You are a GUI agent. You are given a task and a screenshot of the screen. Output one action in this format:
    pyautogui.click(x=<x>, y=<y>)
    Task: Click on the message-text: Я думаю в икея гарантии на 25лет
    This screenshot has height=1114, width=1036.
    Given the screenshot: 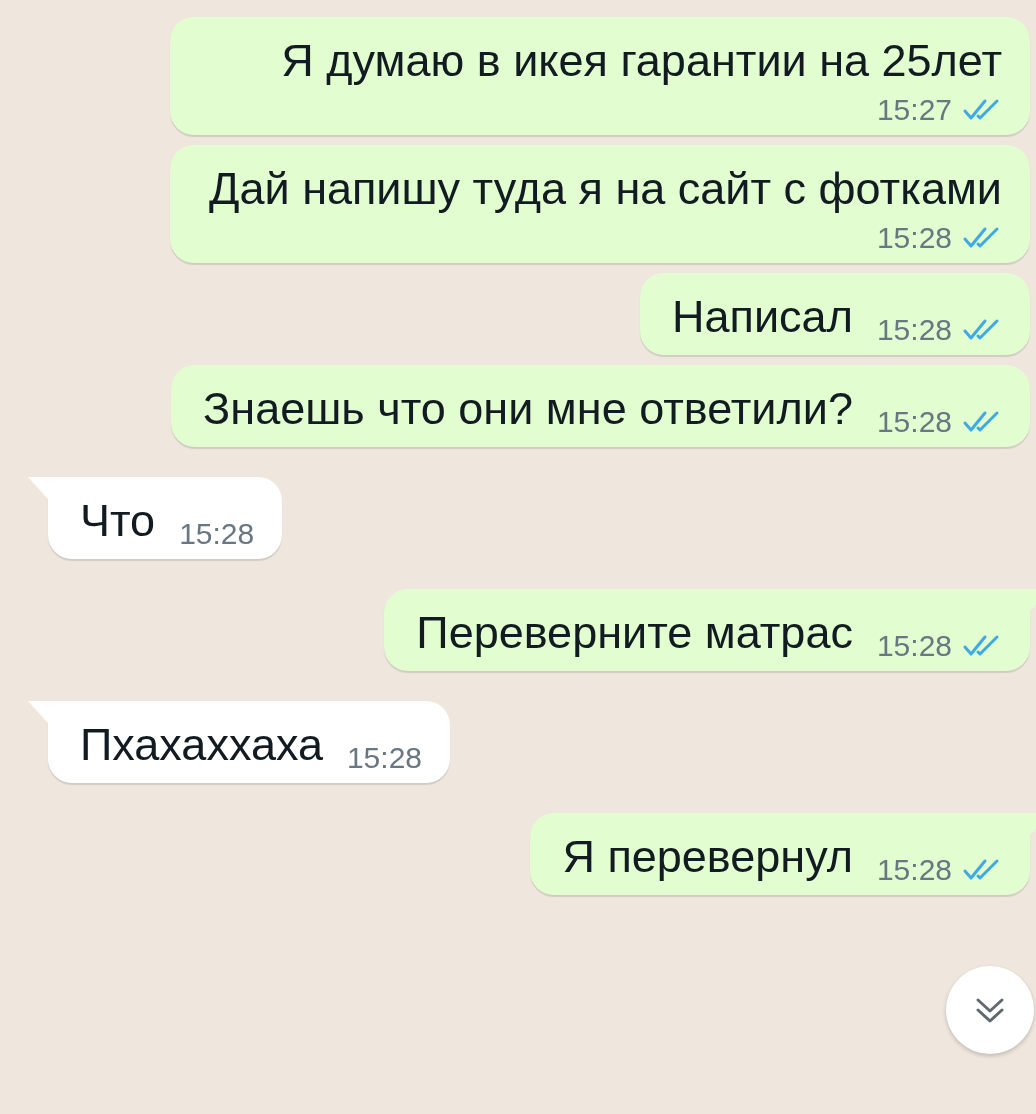 What is the action you would take?
    pyautogui.click(x=641, y=61)
    